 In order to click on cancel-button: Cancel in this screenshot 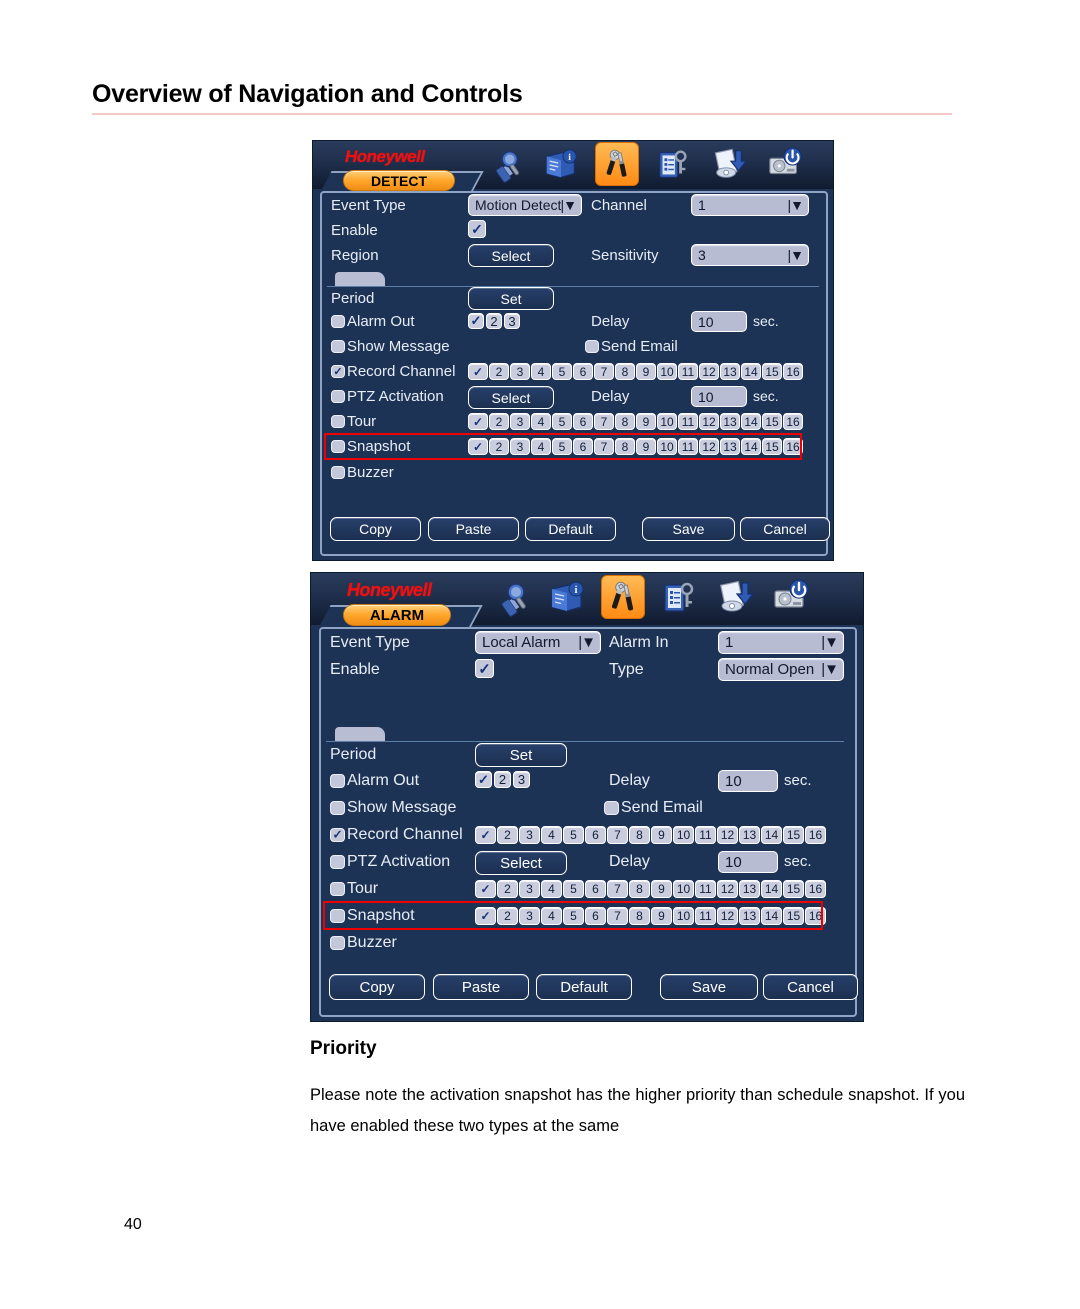, I will do `click(810, 987)`.